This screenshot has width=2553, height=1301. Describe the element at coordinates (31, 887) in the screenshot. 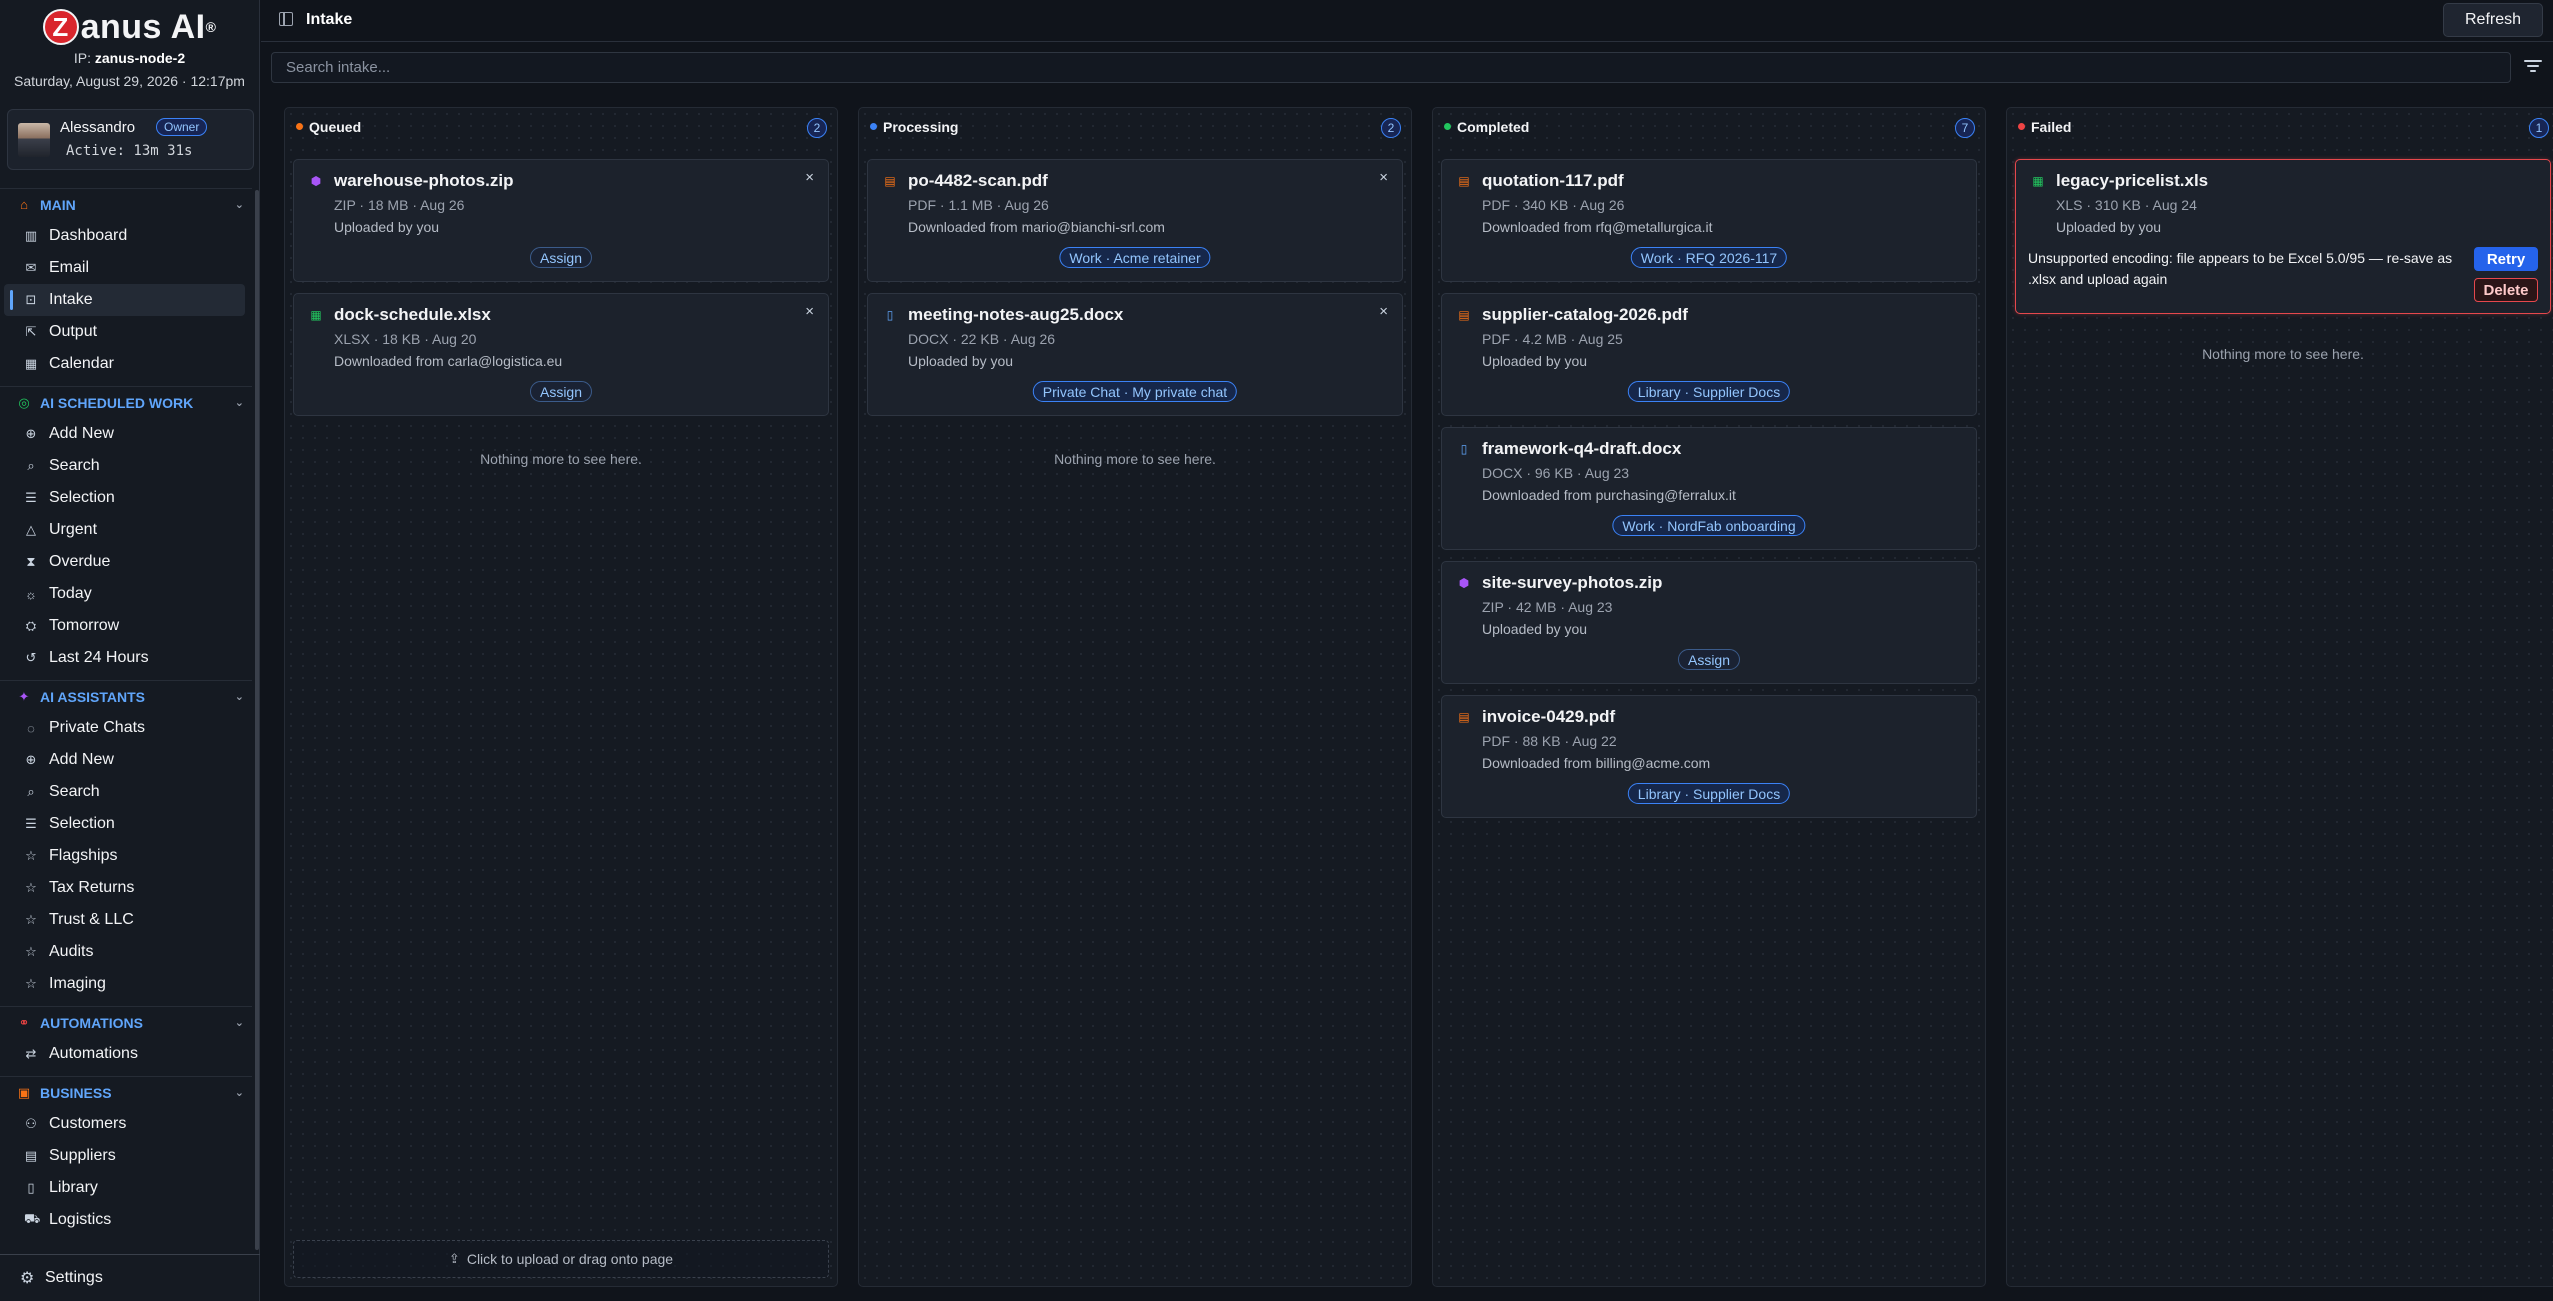

I see `star-icon: ☆` at that location.